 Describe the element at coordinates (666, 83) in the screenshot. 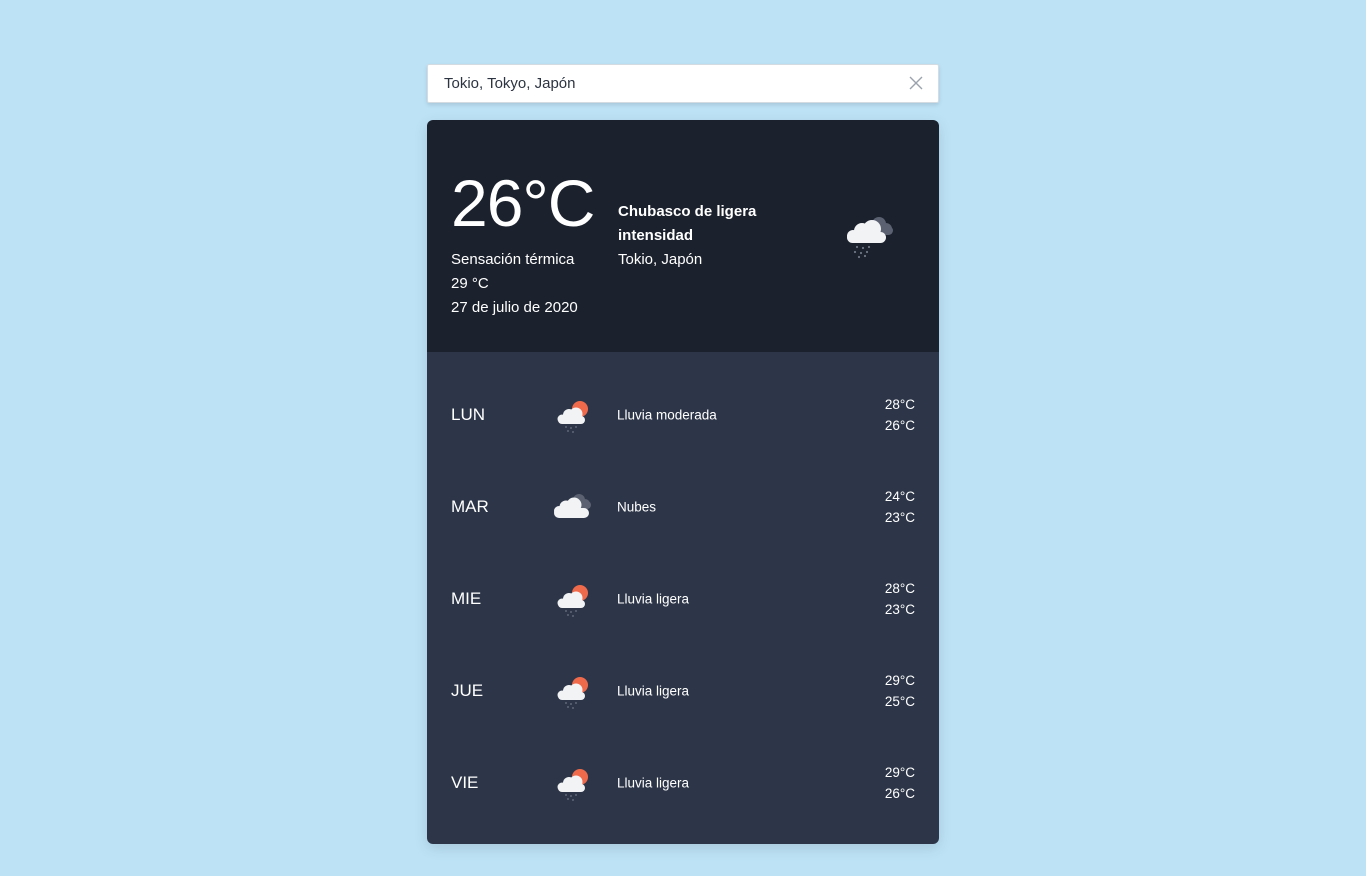

I see `search-input` at that location.